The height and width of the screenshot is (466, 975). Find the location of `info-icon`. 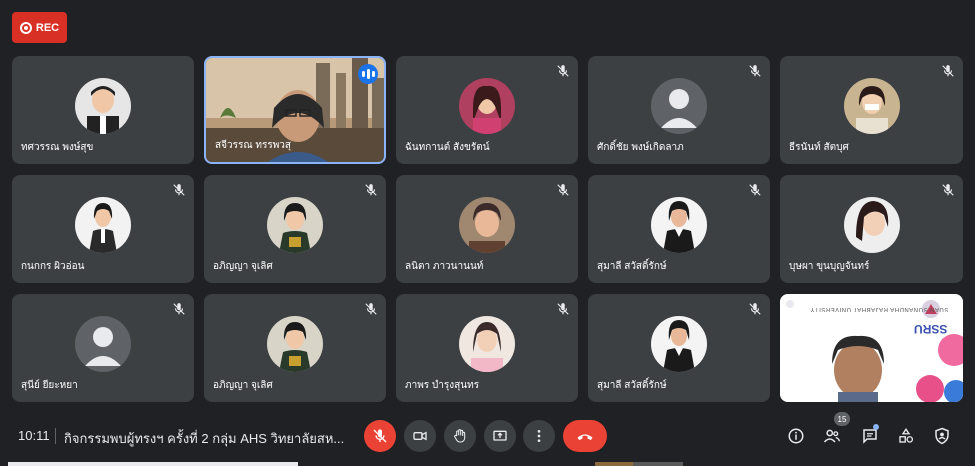

info-icon is located at coordinates (796, 436).